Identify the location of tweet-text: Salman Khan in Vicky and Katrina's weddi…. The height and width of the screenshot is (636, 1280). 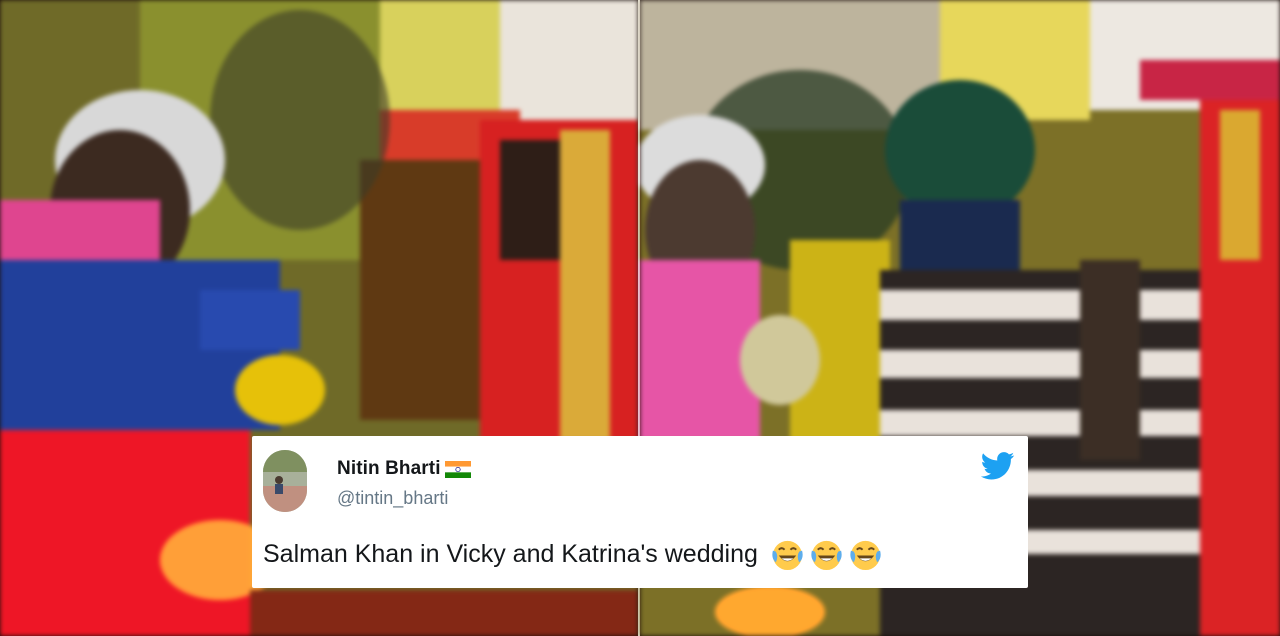
(510, 554).